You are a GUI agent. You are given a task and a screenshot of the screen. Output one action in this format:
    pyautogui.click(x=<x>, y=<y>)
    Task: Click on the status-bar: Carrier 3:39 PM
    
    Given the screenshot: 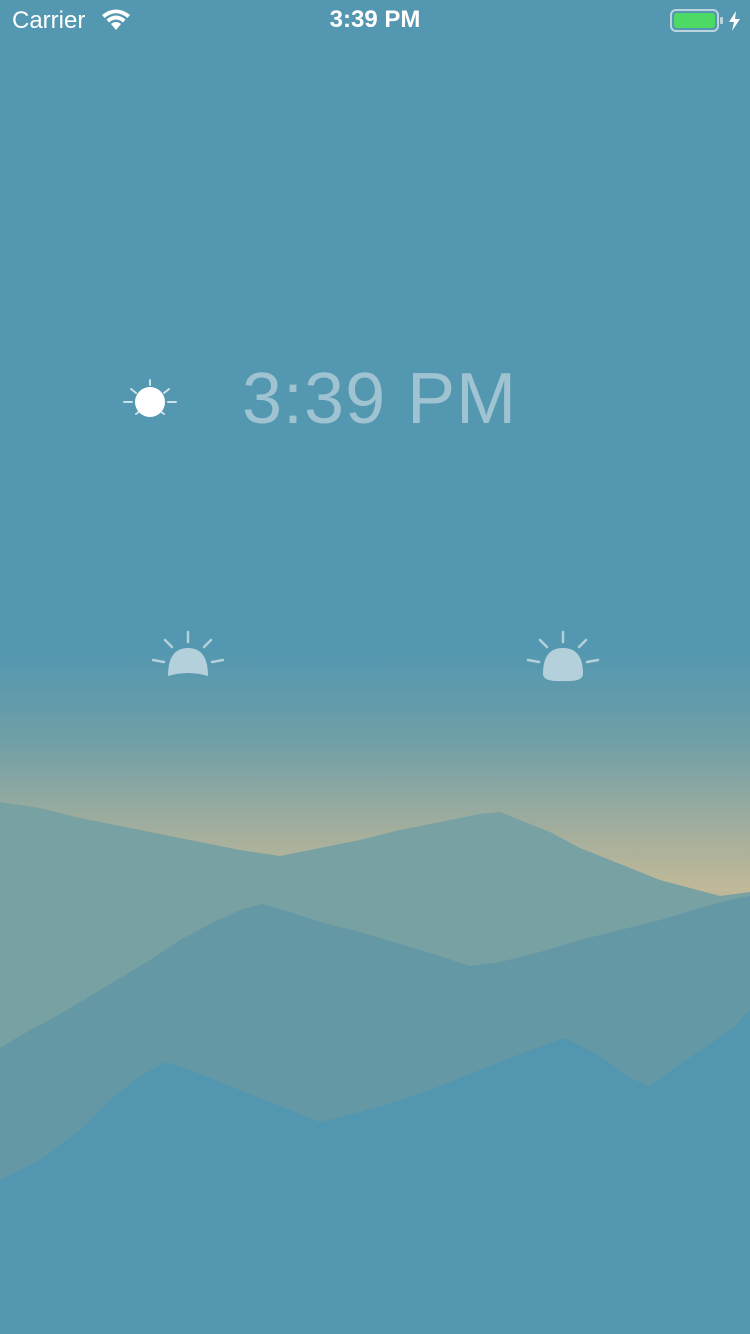 What is the action you would take?
    pyautogui.click(x=375, y=20)
    